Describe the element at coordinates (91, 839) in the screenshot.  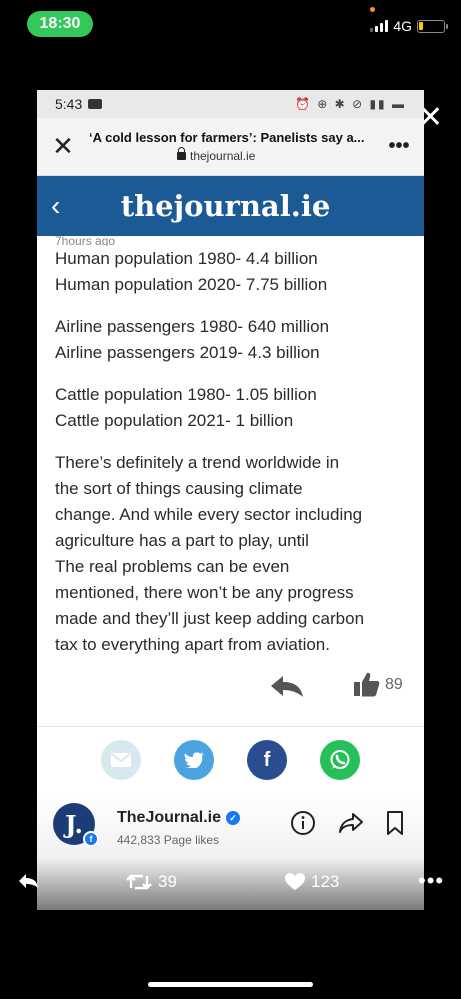
I see `facebook-badge-icon: f` at that location.